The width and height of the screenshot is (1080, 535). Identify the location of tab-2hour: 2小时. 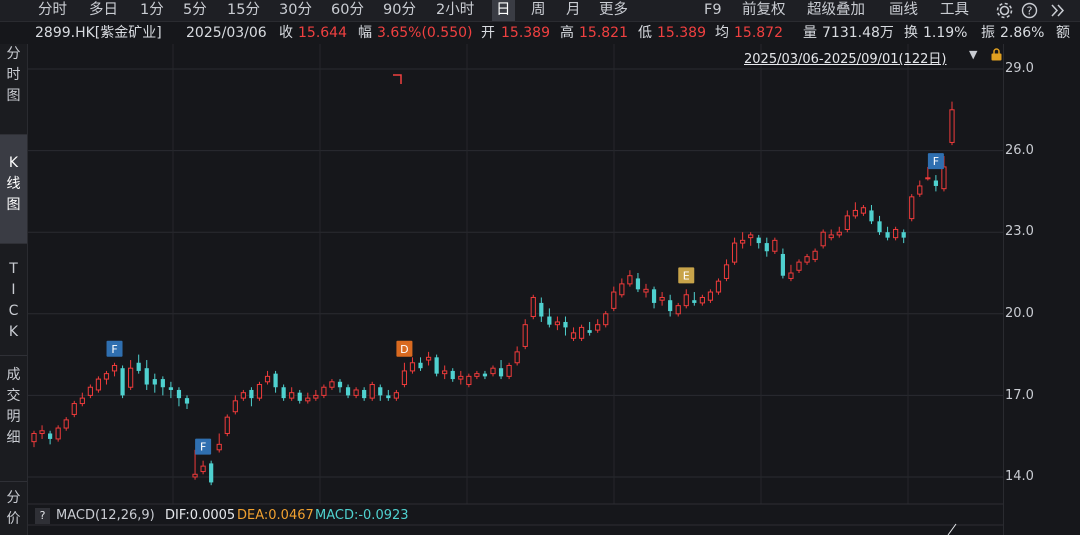
(455, 10).